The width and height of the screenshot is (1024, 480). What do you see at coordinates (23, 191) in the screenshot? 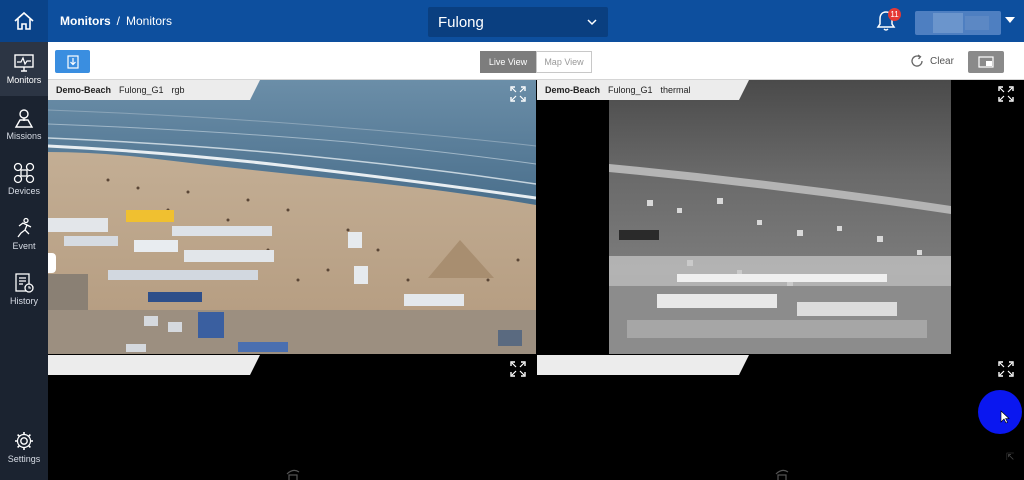
I see `sidebar-item-label: Devices` at bounding box center [23, 191].